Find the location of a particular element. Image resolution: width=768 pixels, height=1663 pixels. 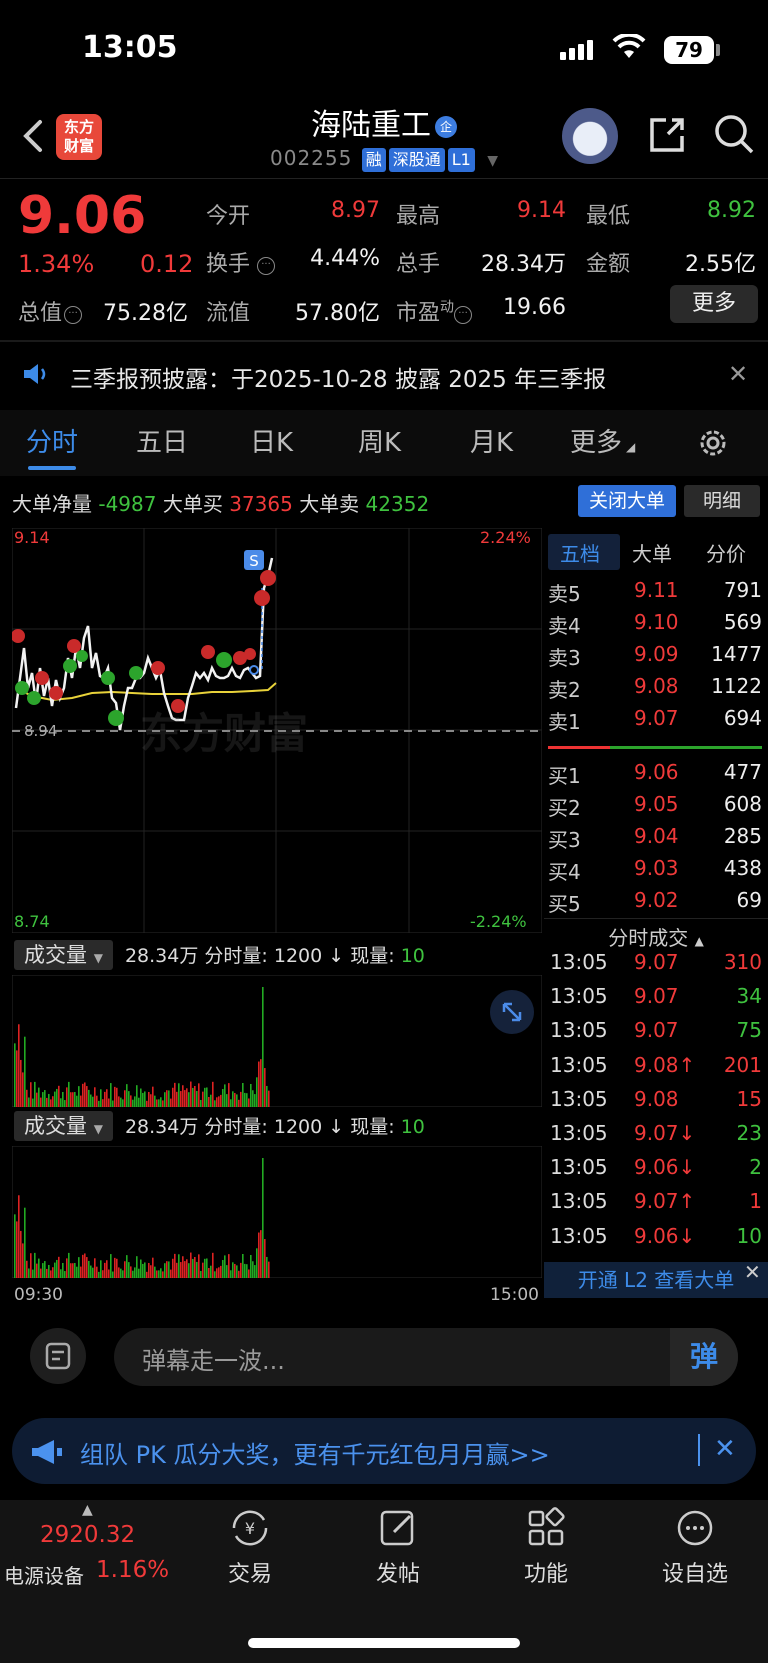

tab-big-orders: 大单 is located at coordinates (652, 552).